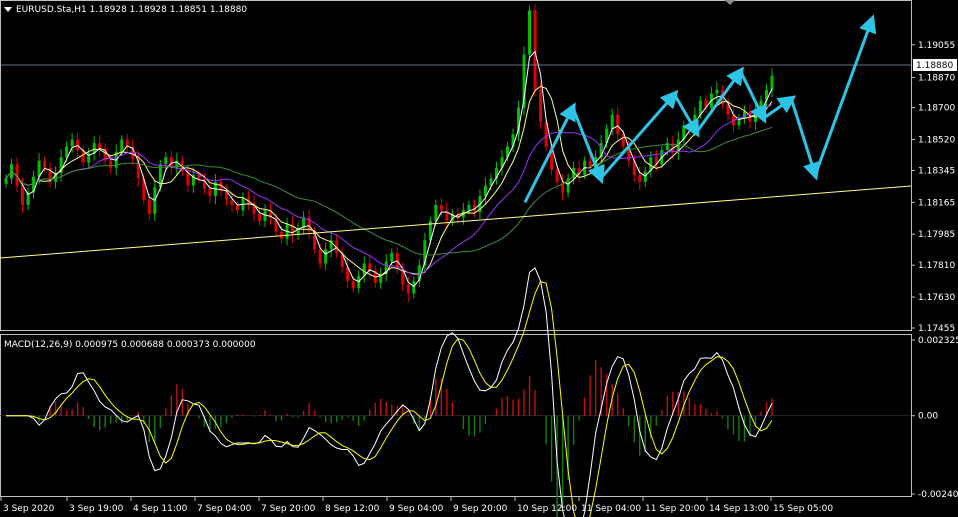 The width and height of the screenshot is (958, 517). What do you see at coordinates (936, 235) in the screenshot?
I see `price-tick-label: 1.17985` at bounding box center [936, 235].